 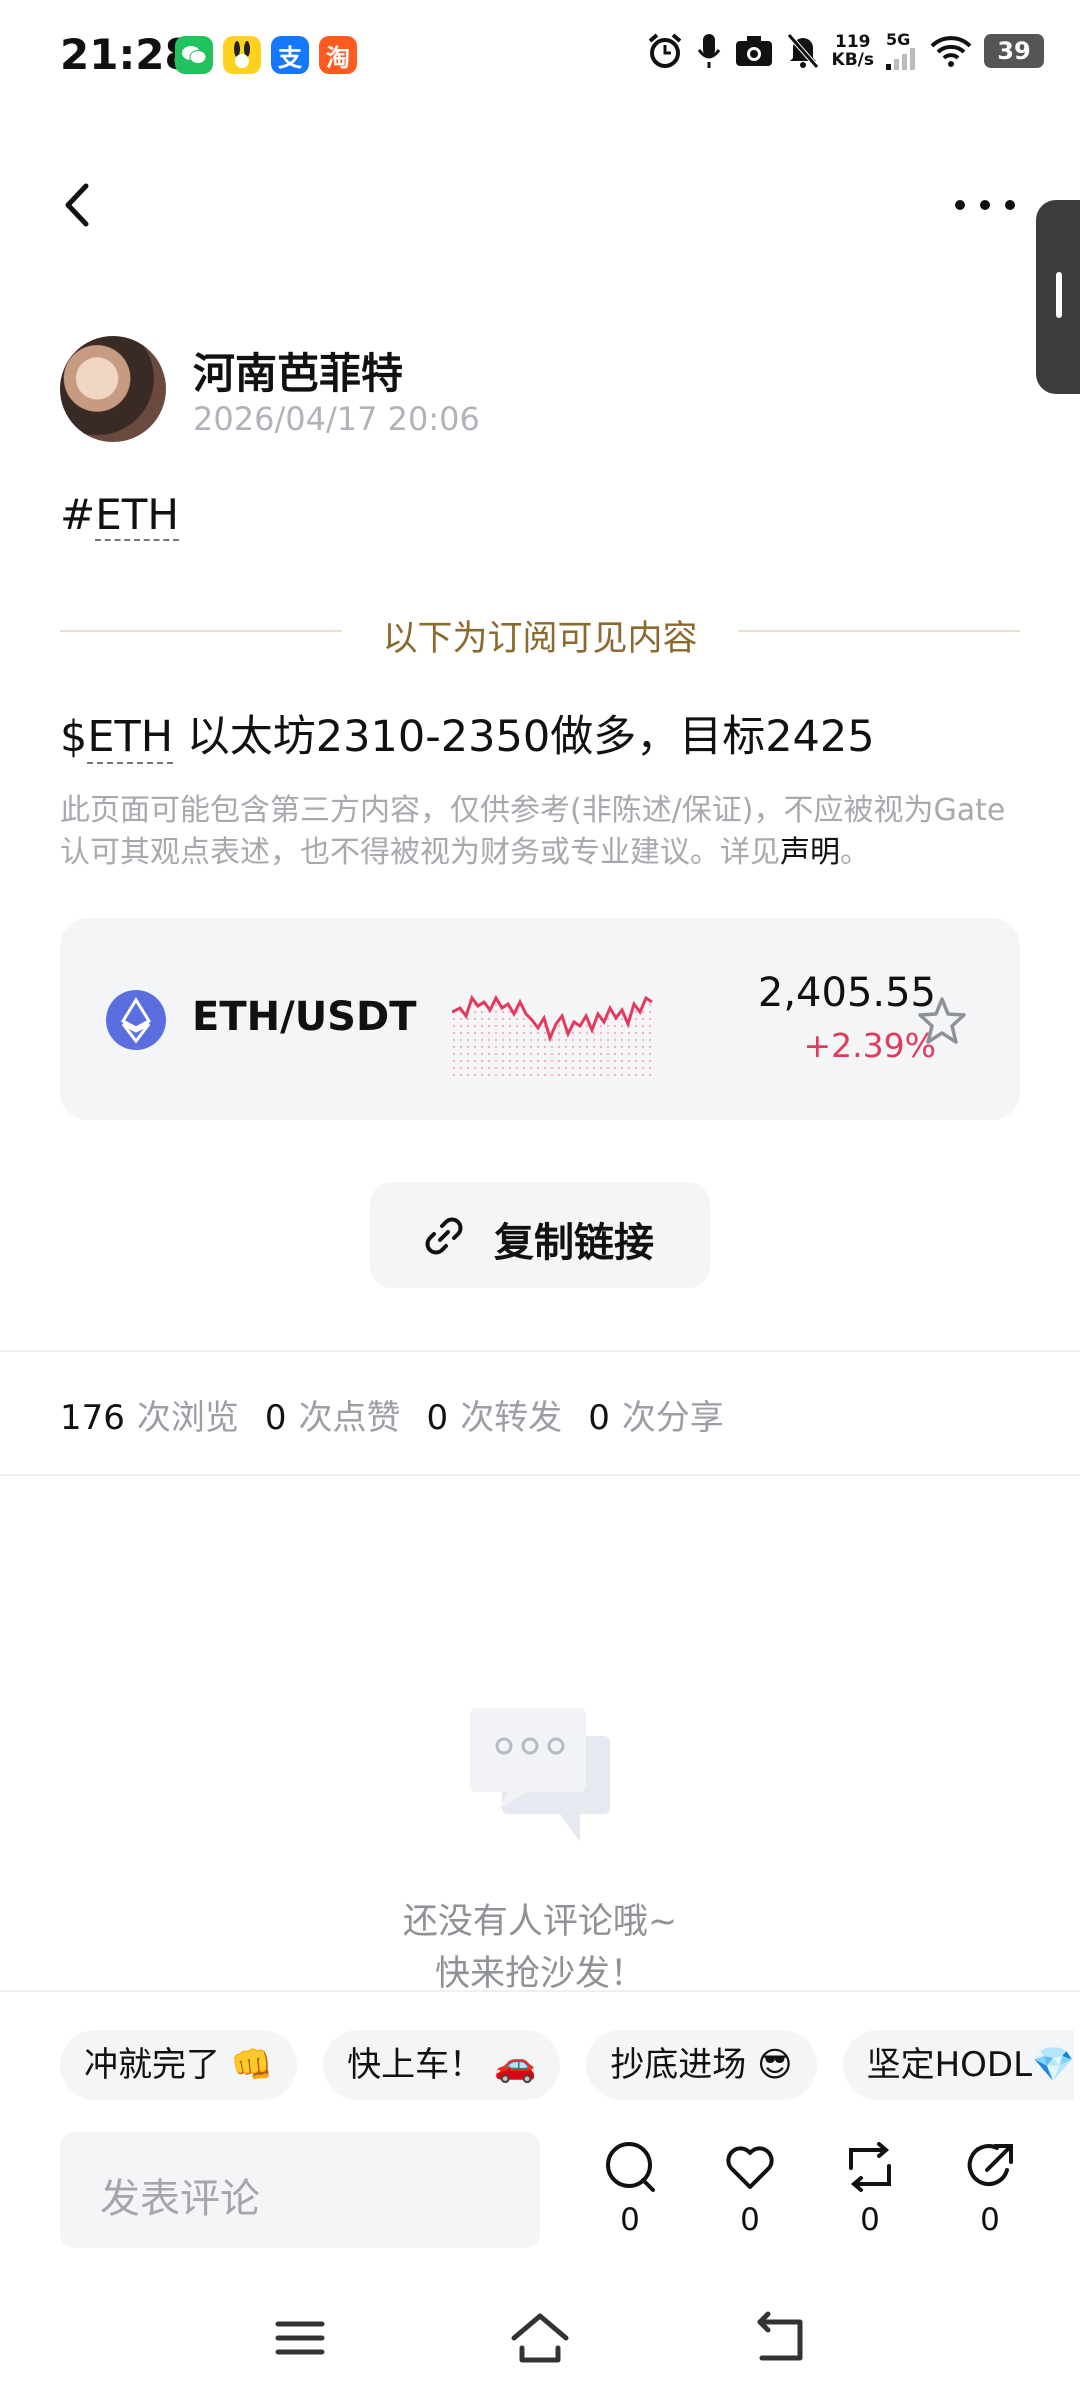 What do you see at coordinates (630, 2195) in the screenshot?
I see `comment-button: 0` at bounding box center [630, 2195].